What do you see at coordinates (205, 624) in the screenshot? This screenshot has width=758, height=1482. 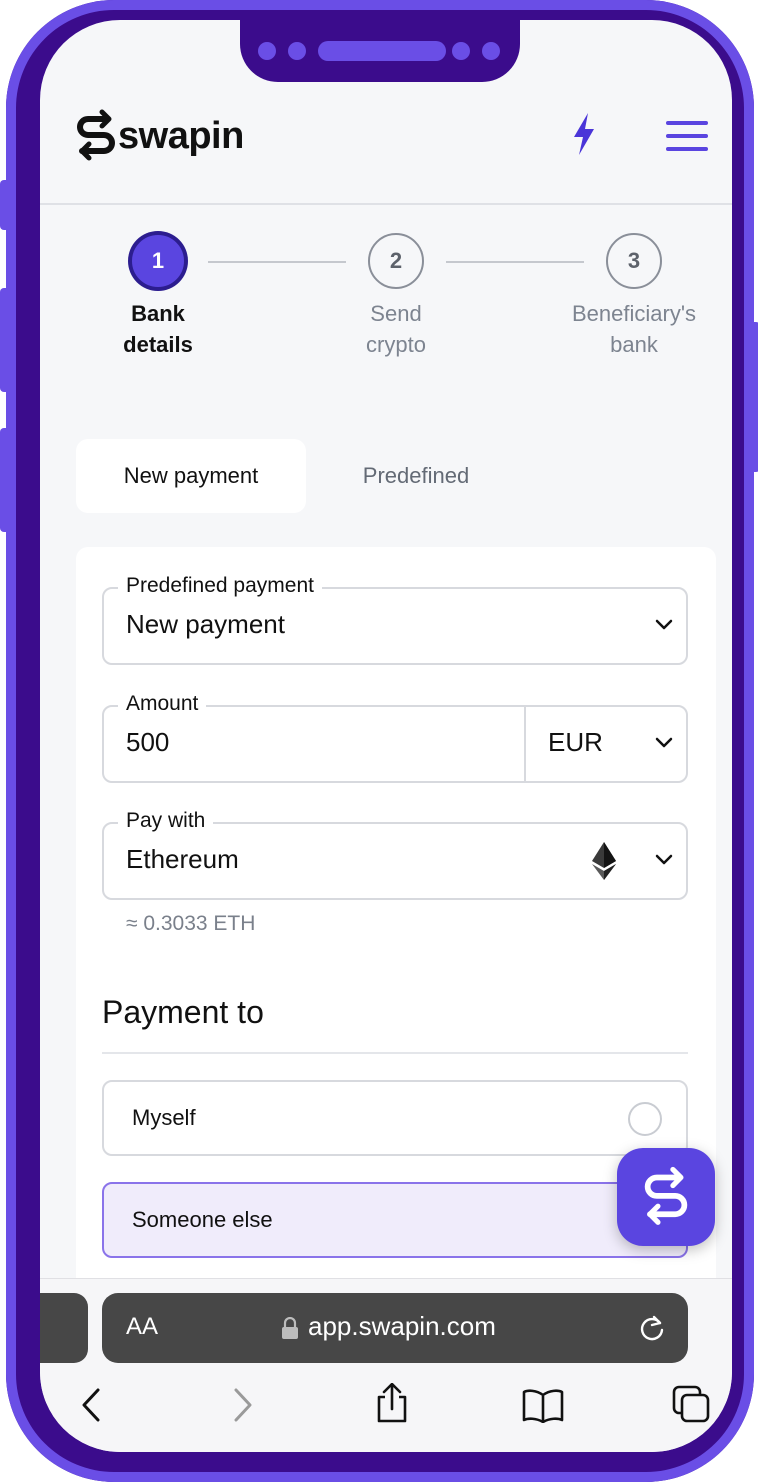 I see `predefined-payment-value: New payment` at bounding box center [205, 624].